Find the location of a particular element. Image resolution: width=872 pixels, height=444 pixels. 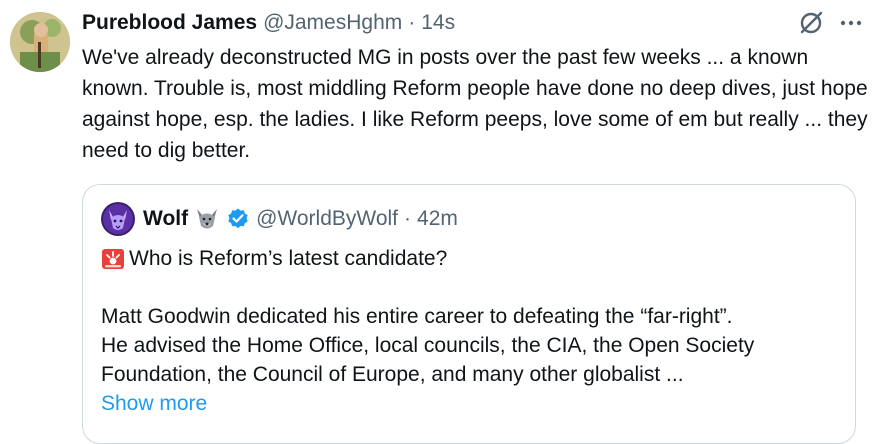

police-light-emoji-icon is located at coordinates (113, 259).